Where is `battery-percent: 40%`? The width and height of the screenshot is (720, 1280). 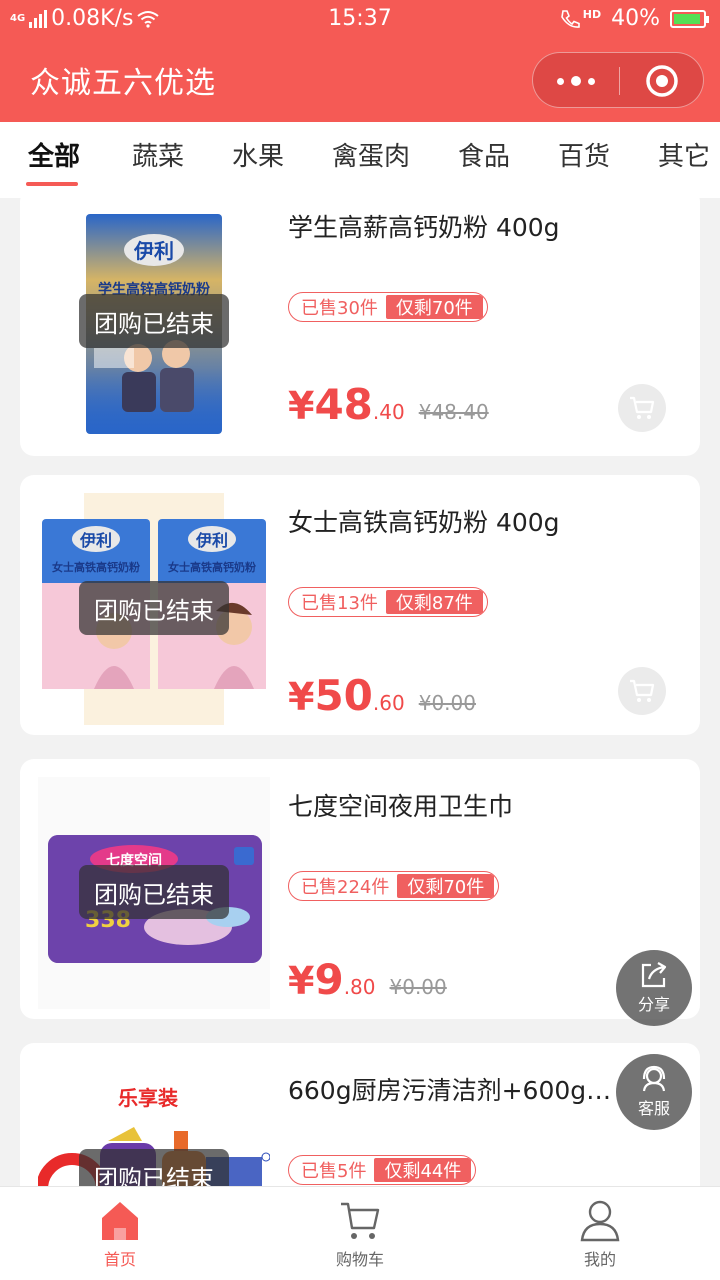
battery-percent: 40% is located at coordinates (635, 18).